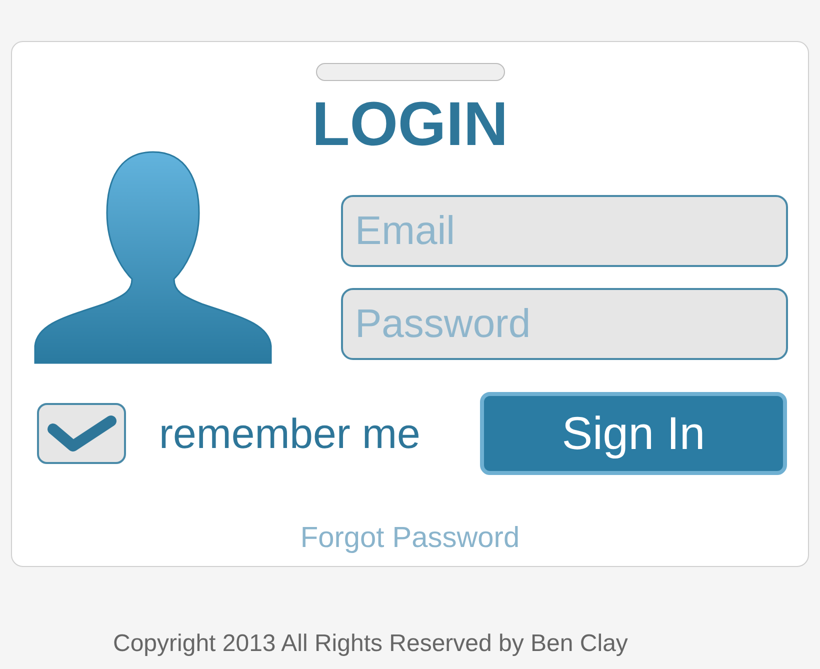 This screenshot has width=820, height=669. Describe the element at coordinates (371, 644) in the screenshot. I see `copyright-text: Copyright 2013 All Rights Reserved by Ben Clay` at that location.